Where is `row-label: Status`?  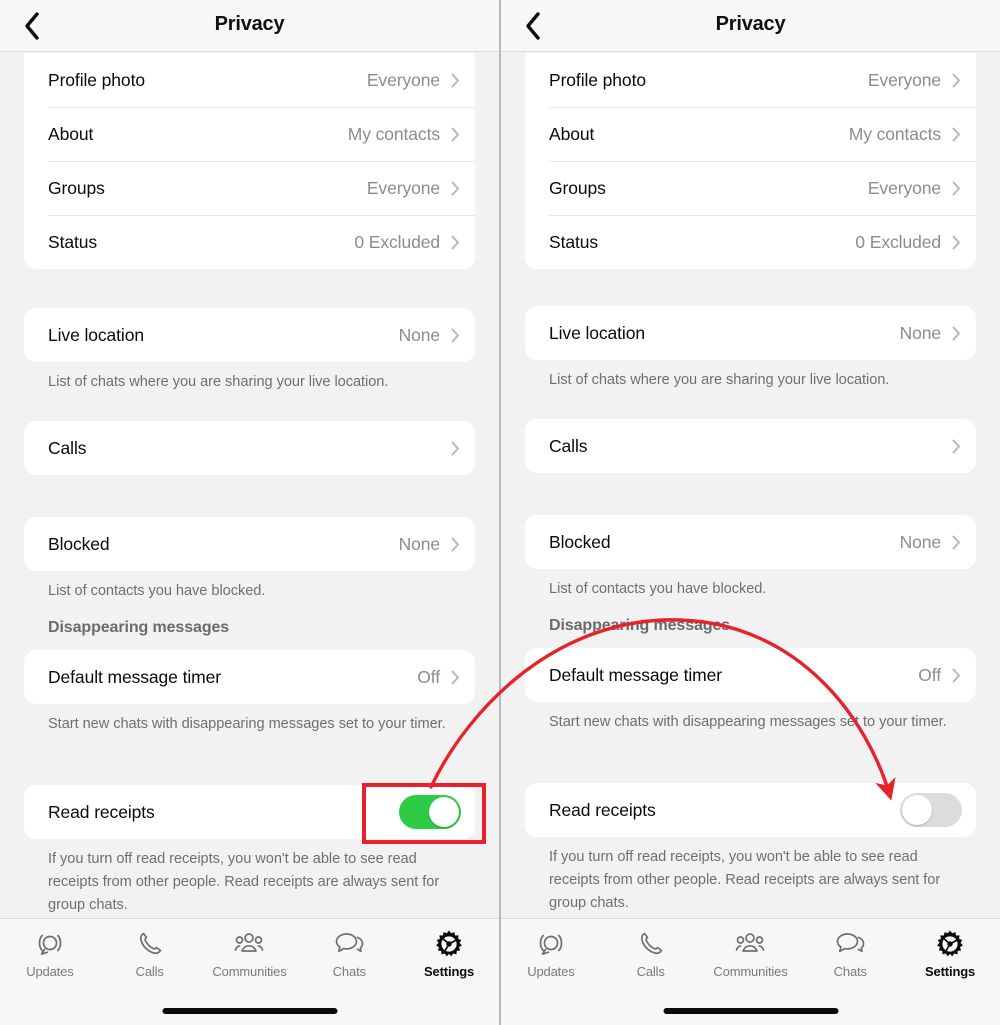 row-label: Status is located at coordinates (73, 241).